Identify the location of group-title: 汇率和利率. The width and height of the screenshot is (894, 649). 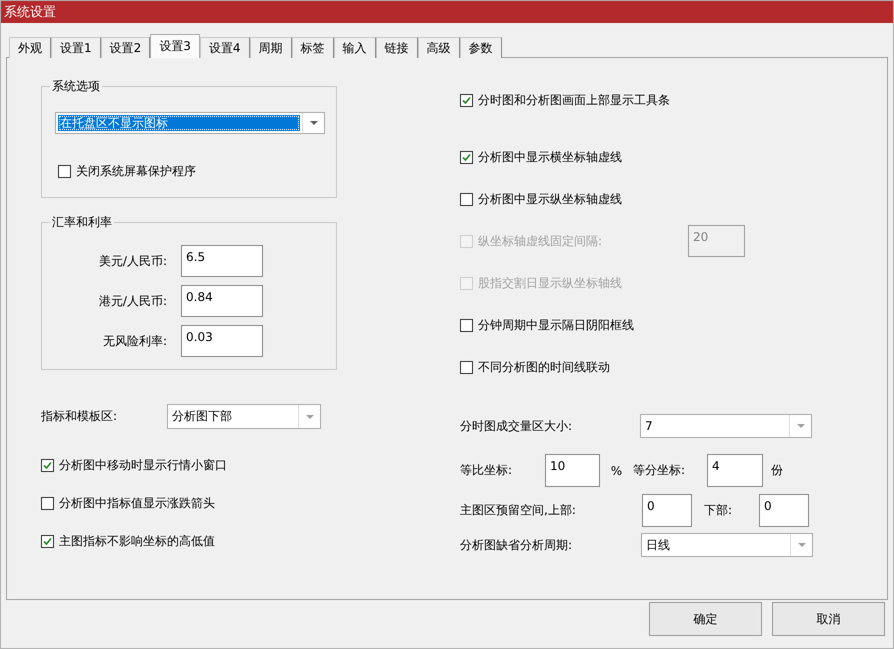
(82, 222).